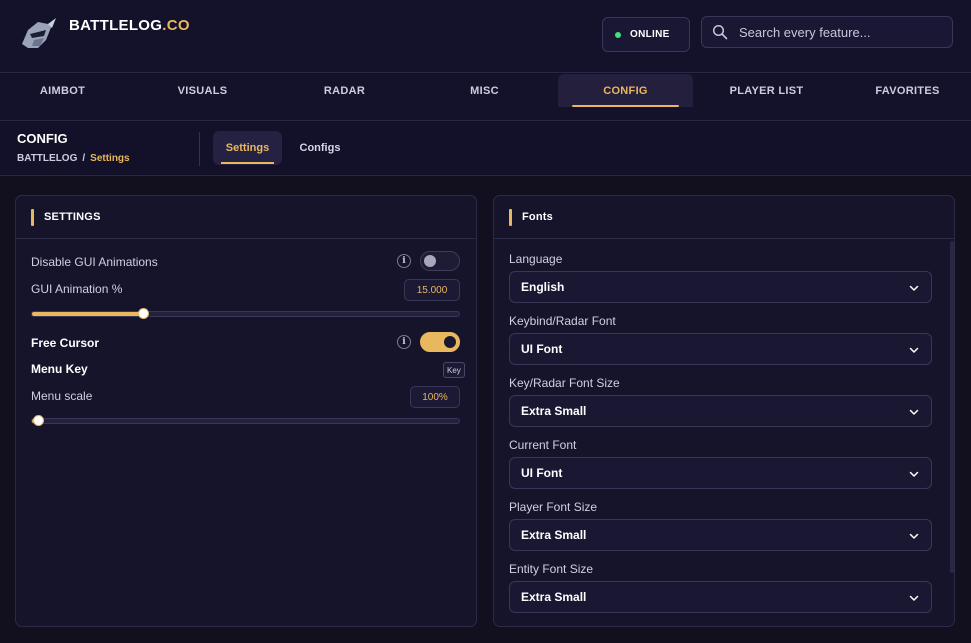 This screenshot has height=643, width=971. I want to click on language-select: English, so click(720, 287).